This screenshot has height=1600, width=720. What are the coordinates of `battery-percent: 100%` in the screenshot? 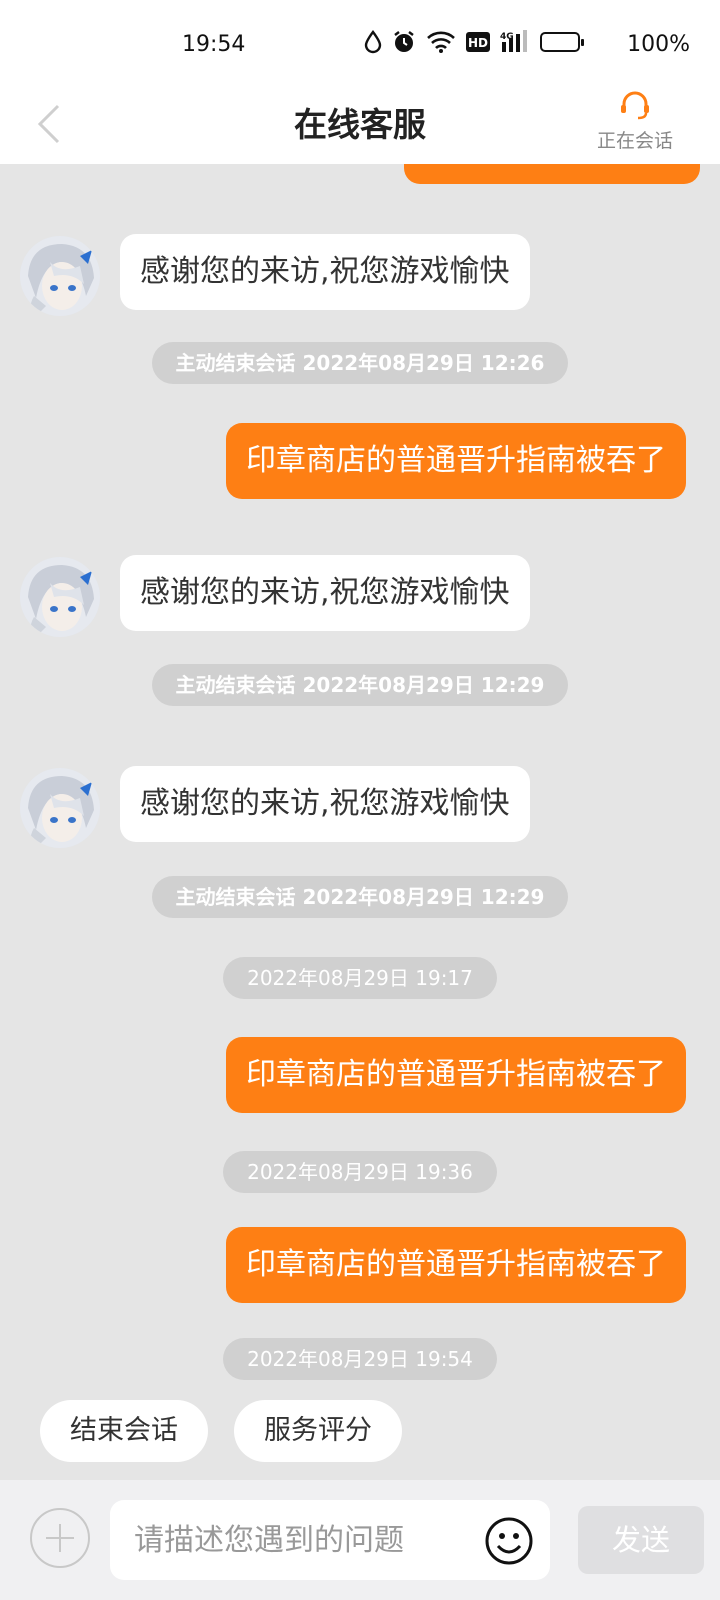 It's located at (658, 44).